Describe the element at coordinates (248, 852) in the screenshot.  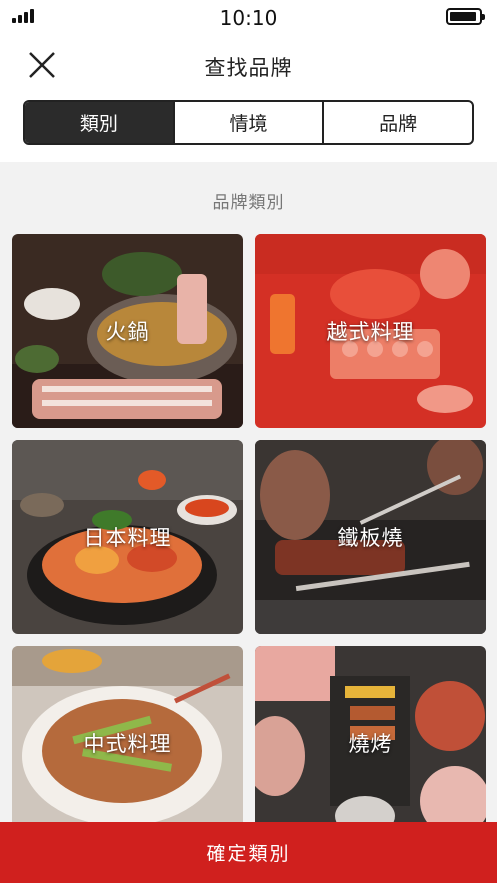
I see `confirm-category-button: 確定類別` at that location.